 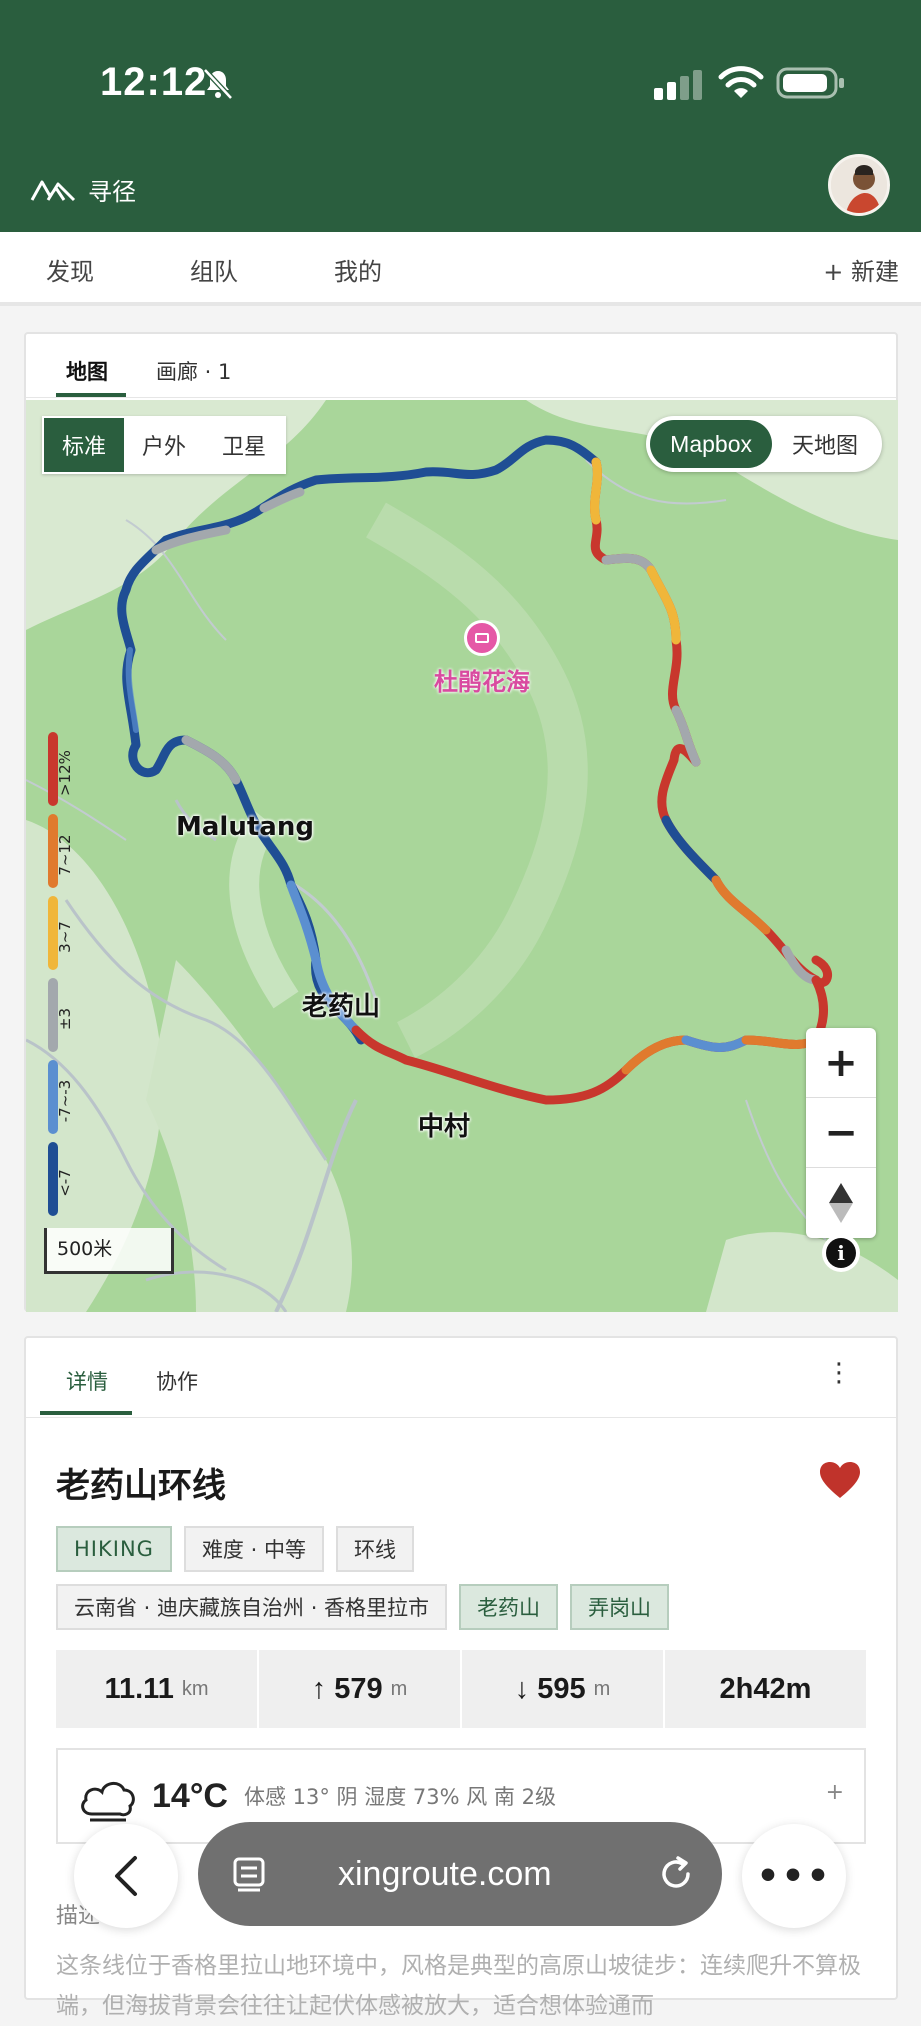 I want to click on route-title: 老药山环线, so click(x=141, y=1486).